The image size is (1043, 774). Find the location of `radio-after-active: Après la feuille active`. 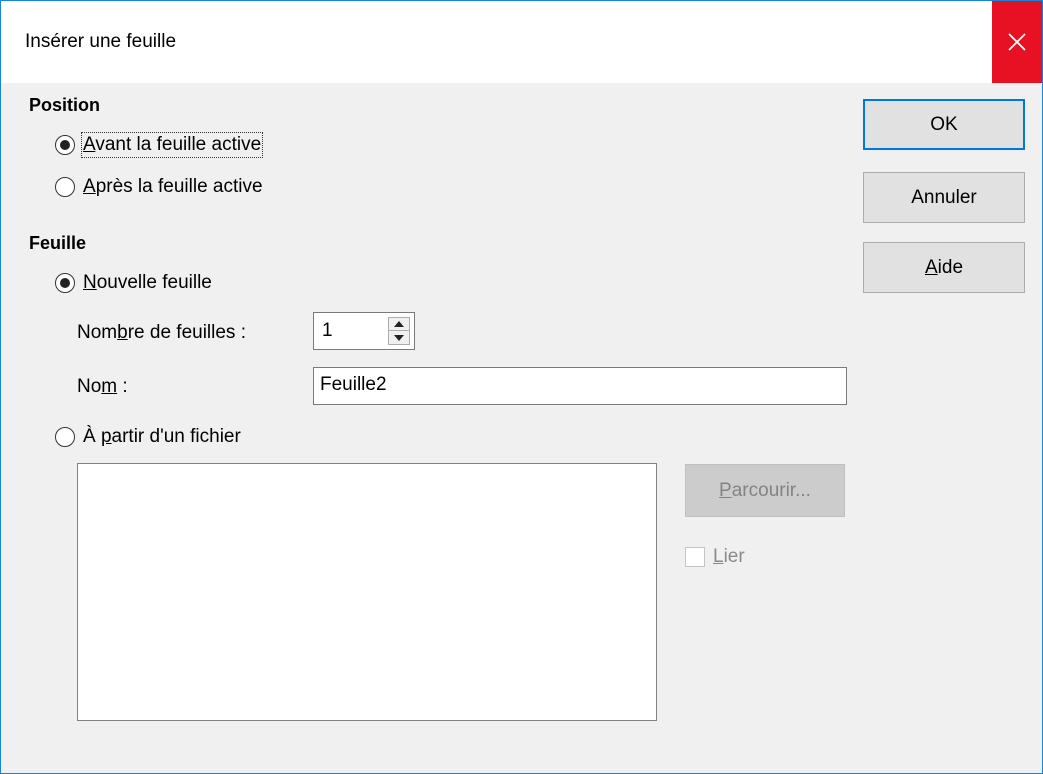

radio-after-active: Après la feuille active is located at coordinates (159, 187).